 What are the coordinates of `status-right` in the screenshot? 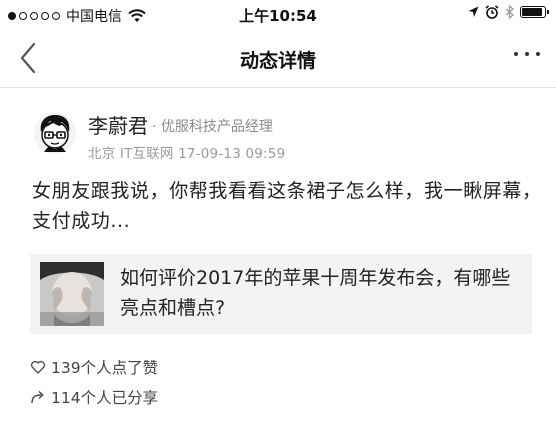 It's located at (508, 12).